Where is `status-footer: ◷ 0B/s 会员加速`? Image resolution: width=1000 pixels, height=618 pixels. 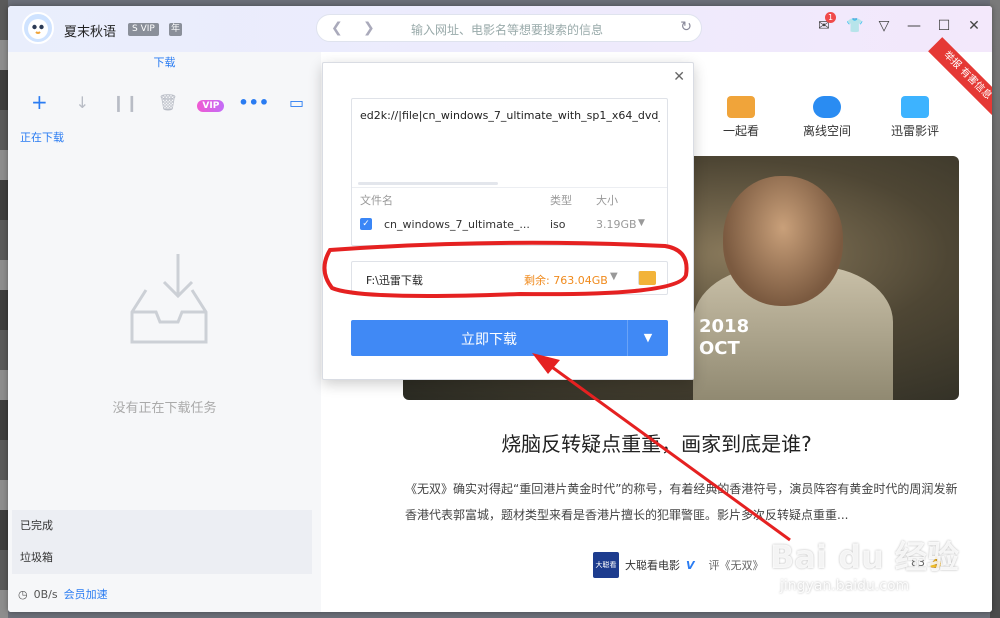
status-footer: ◷ 0B/s 会员加速 is located at coordinates (63, 594).